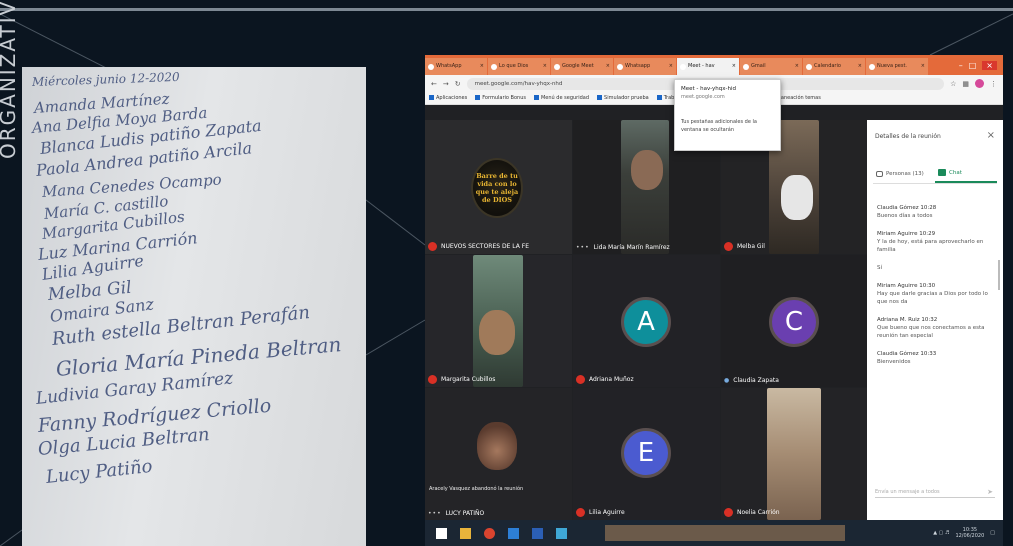 The width and height of the screenshot is (1013, 546). I want to click on tray-icons: ▲ ▢ ♬, so click(941, 533).